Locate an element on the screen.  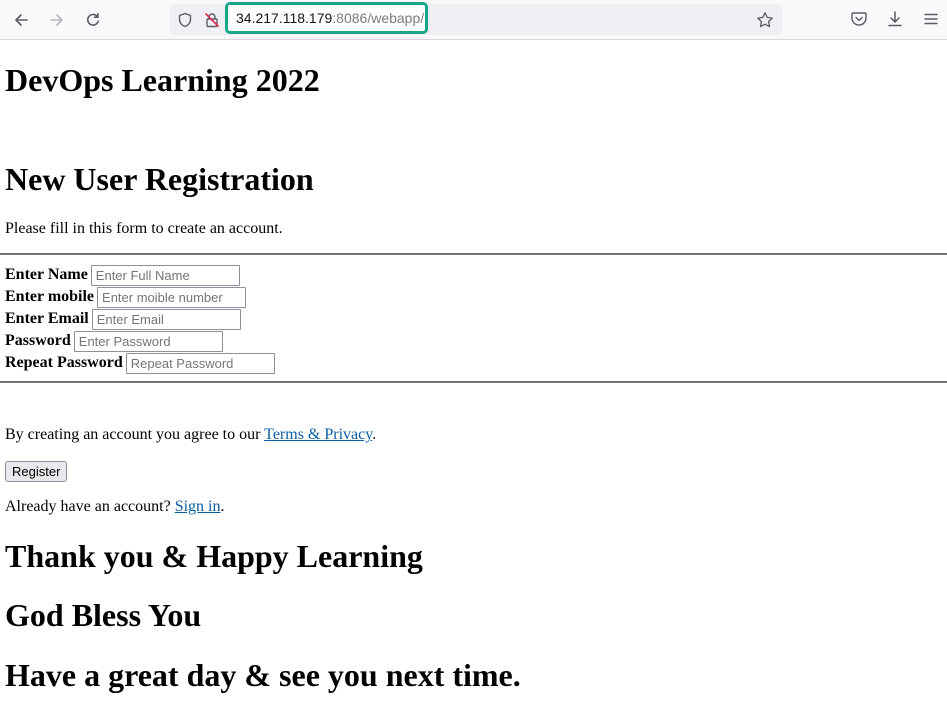
url-bar: 34.217.118.179:8086/webapp/ is located at coordinates (476, 18).